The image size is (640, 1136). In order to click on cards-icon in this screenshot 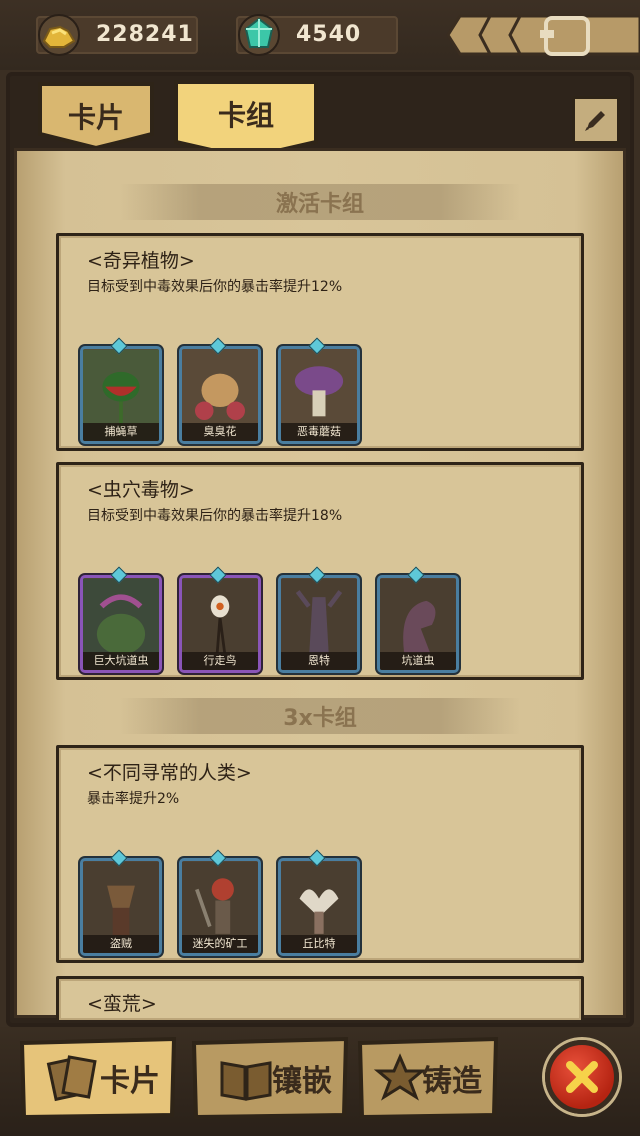, I will do `click(71, 1078)`.